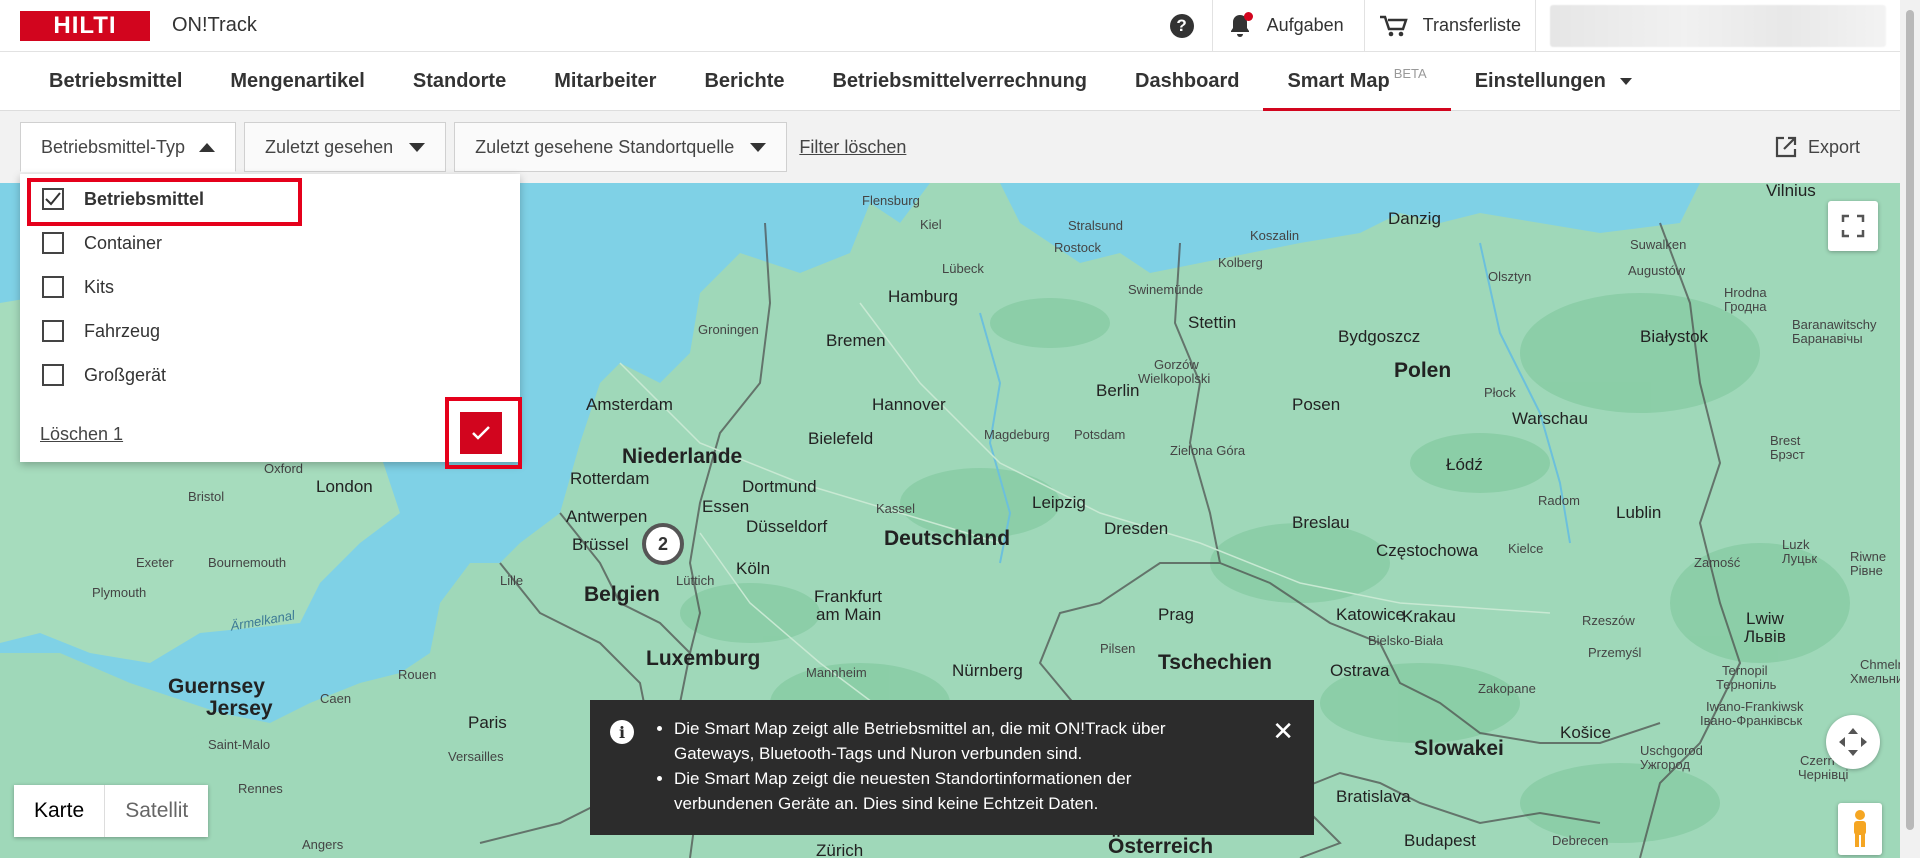 This screenshot has height=858, width=1920. Describe the element at coordinates (959, 81) in the screenshot. I see `nav-tab-betriebsmittelverrechnung: Betriebsmittelverrechnung` at that location.